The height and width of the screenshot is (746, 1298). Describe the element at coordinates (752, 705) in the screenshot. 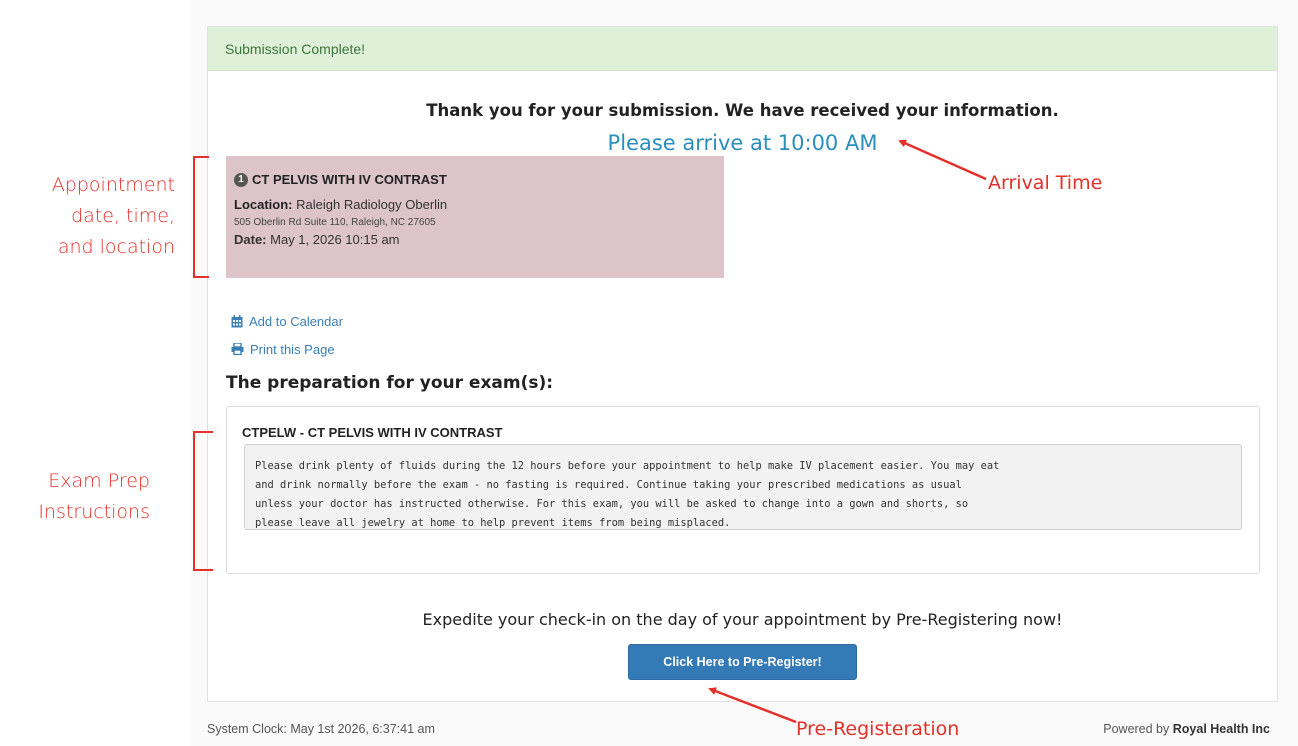

I see `pre-register-arrow` at that location.